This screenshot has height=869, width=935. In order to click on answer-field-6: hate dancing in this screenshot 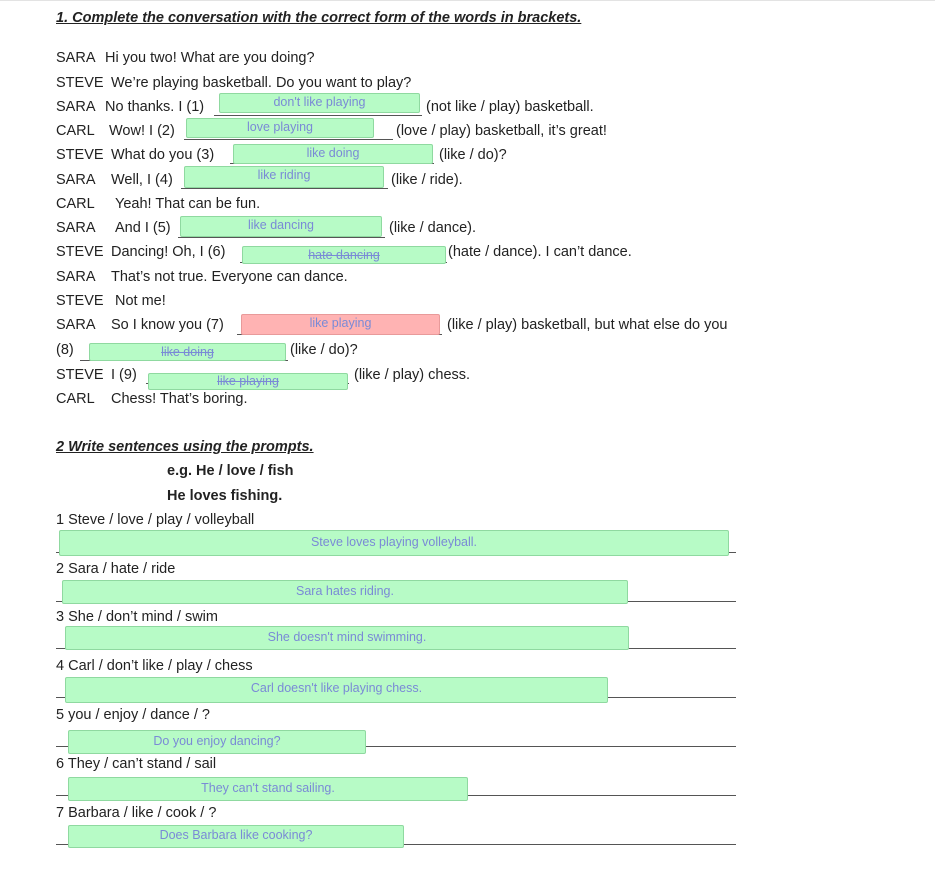, I will do `click(344, 255)`.